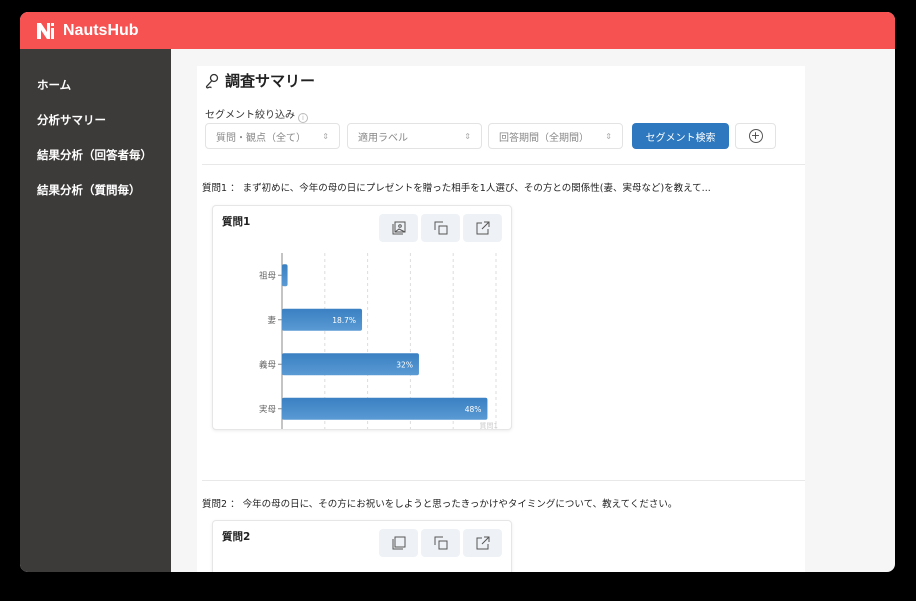 This screenshot has width=916, height=601. Describe the element at coordinates (261, 138) in the screenshot. I see `question-filter-value: 質問・観点（全て）` at that location.